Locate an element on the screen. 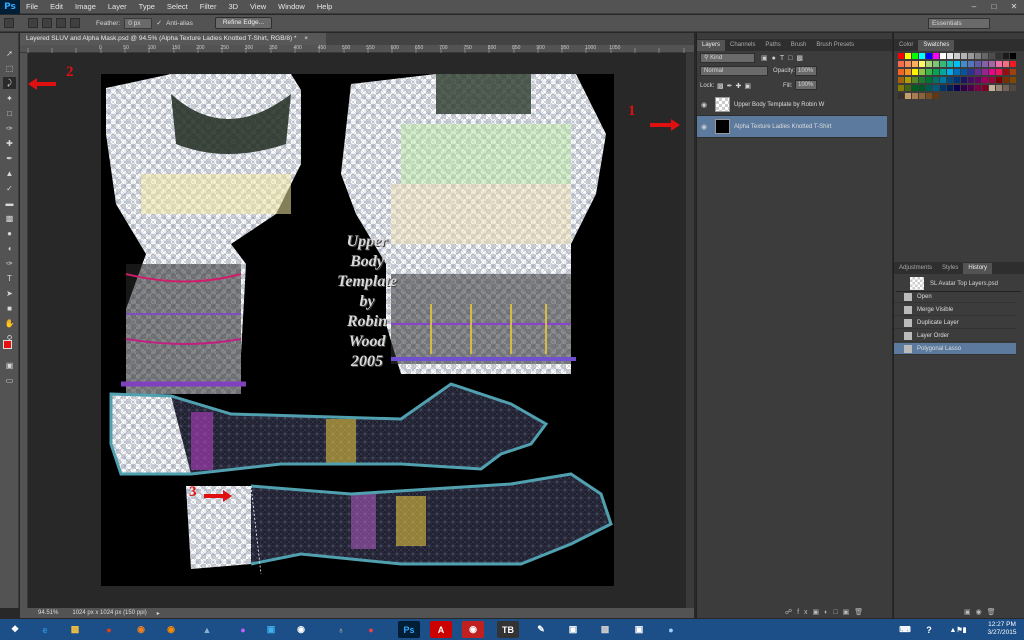  close-icon: ✕ is located at coordinates (1014, 7).